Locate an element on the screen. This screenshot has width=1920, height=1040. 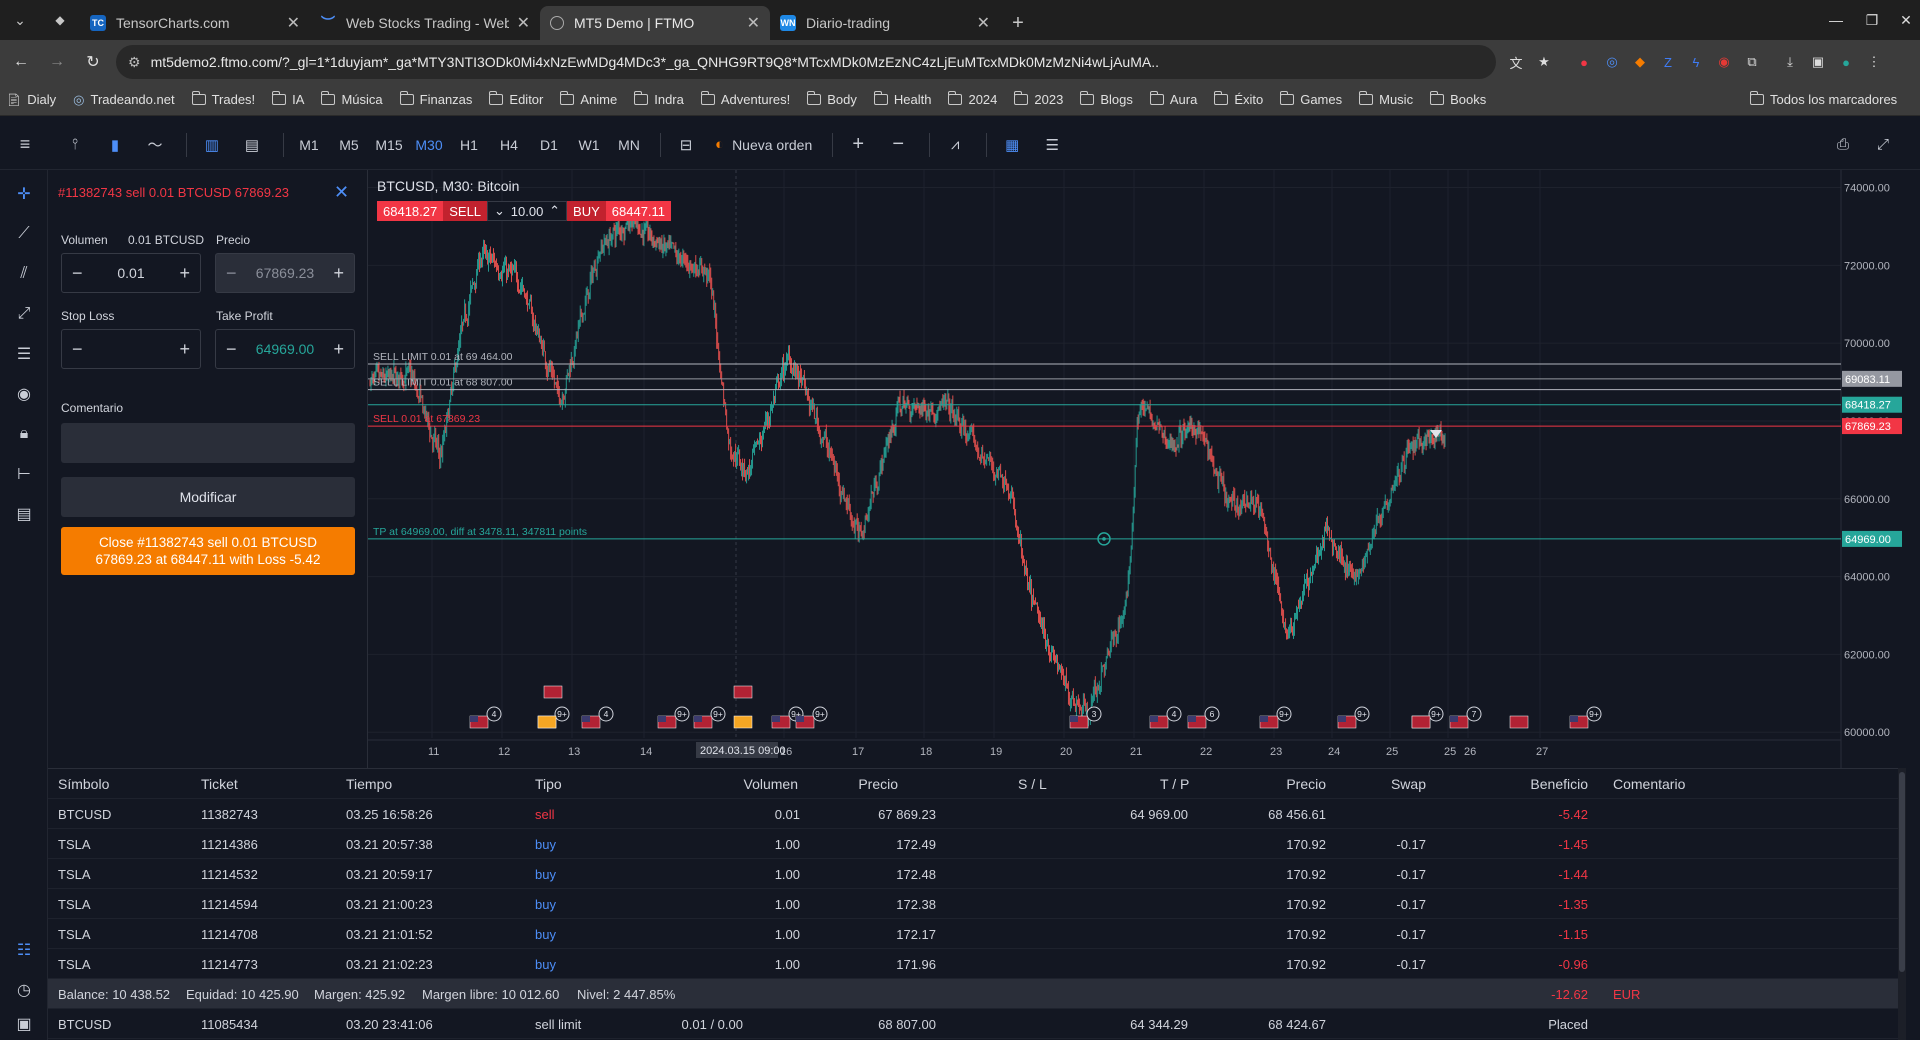
lot-value: 10.00 is located at coordinates (527, 211).